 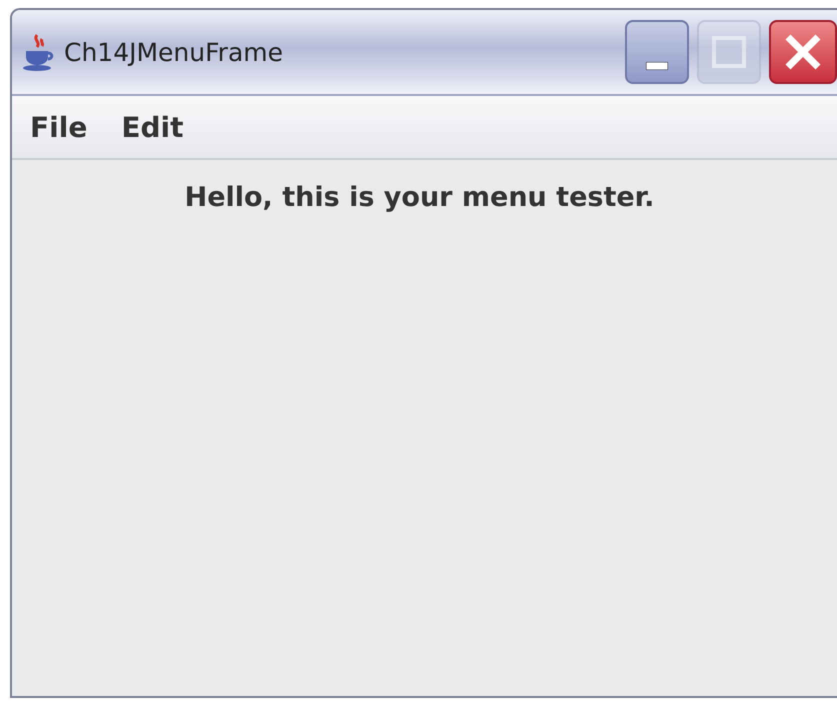 I want to click on minimize-button, so click(x=657, y=52).